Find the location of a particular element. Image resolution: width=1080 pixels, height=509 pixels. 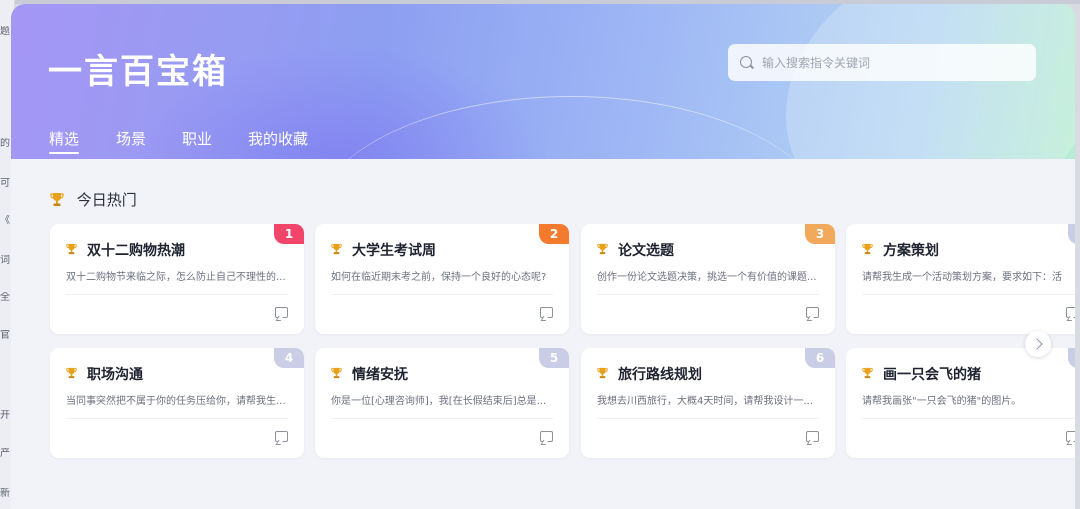

section-title: 今日热门 is located at coordinates (106, 200).